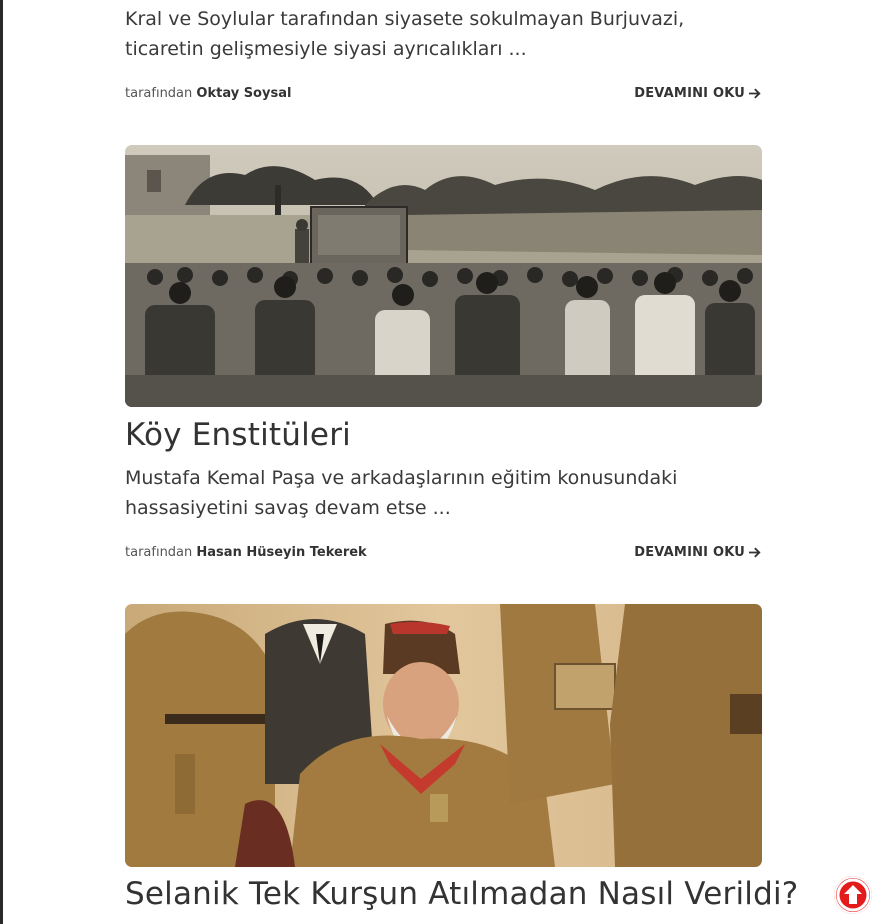  I want to click on post-byline: tarafından Oktay Soysal, so click(208, 93).